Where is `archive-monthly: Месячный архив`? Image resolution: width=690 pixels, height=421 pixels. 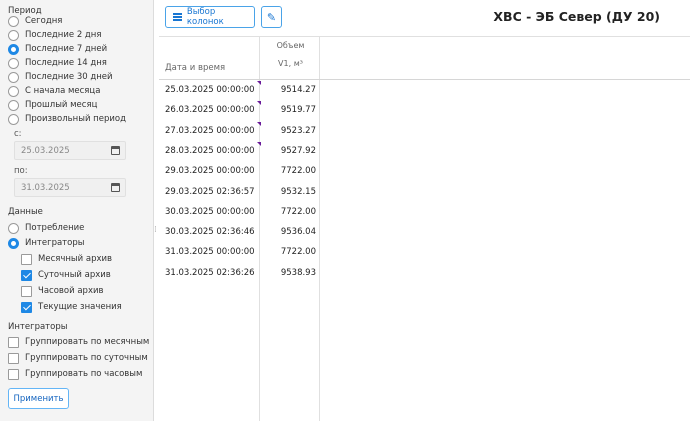
archive-monthly: Месячный архив is located at coordinates (66, 259).